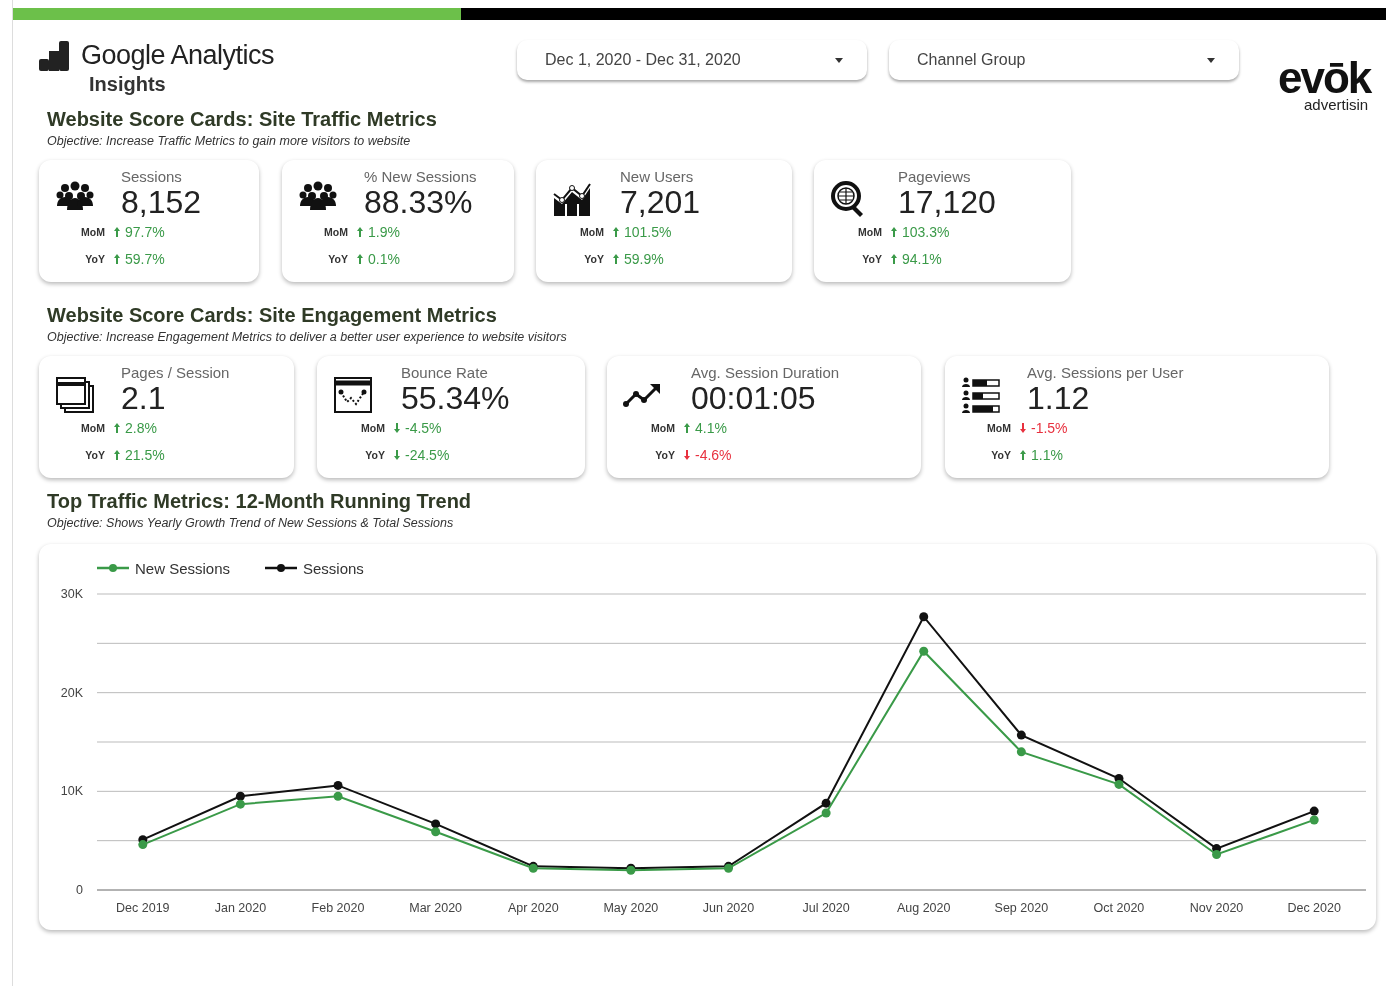 The height and width of the screenshot is (986, 1386). What do you see at coordinates (711, 428) in the screenshot?
I see `change-percent: 4.1%` at bounding box center [711, 428].